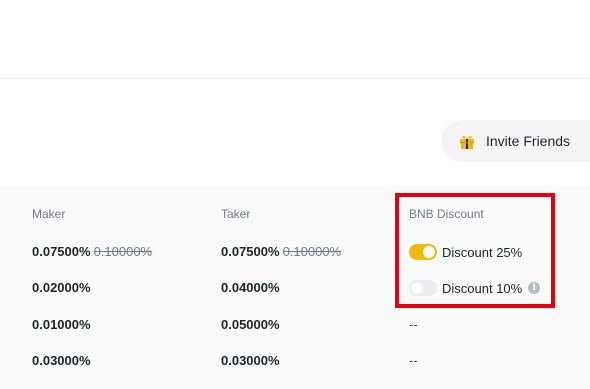 This screenshot has height=389, width=590. What do you see at coordinates (528, 141) in the screenshot?
I see `invite-friends-label: Invite Friends` at bounding box center [528, 141].